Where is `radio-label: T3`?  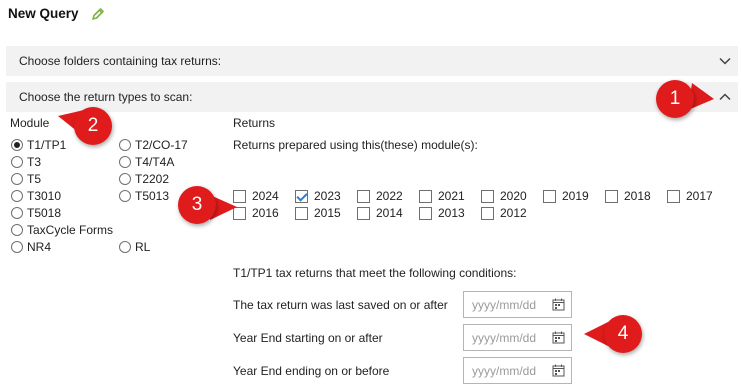
radio-label: T3 is located at coordinates (34, 162).